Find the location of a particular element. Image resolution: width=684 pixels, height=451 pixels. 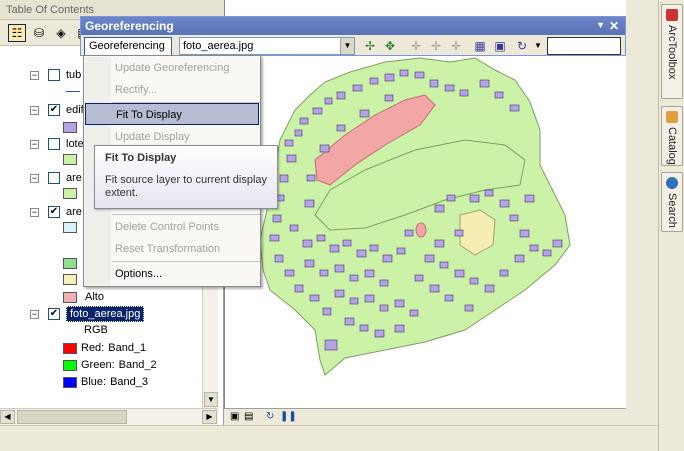

tab-catalog: Catalog is located at coordinates (672, 136).